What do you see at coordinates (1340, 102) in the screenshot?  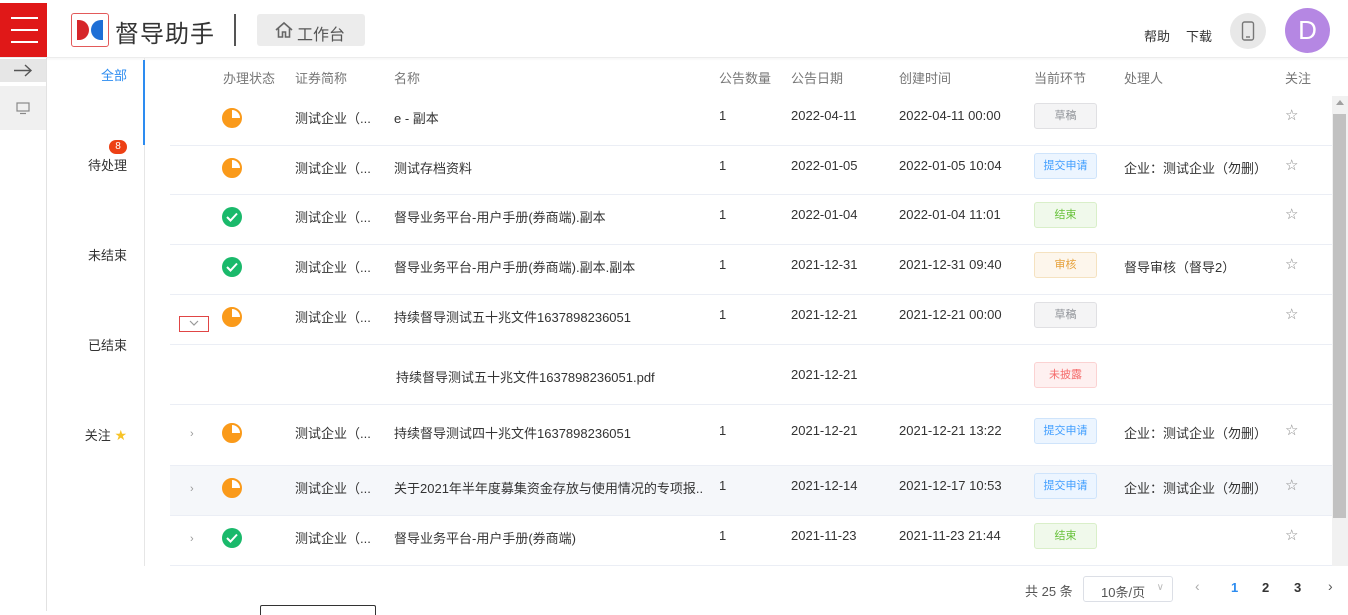 I see `scroll-up-icon` at bounding box center [1340, 102].